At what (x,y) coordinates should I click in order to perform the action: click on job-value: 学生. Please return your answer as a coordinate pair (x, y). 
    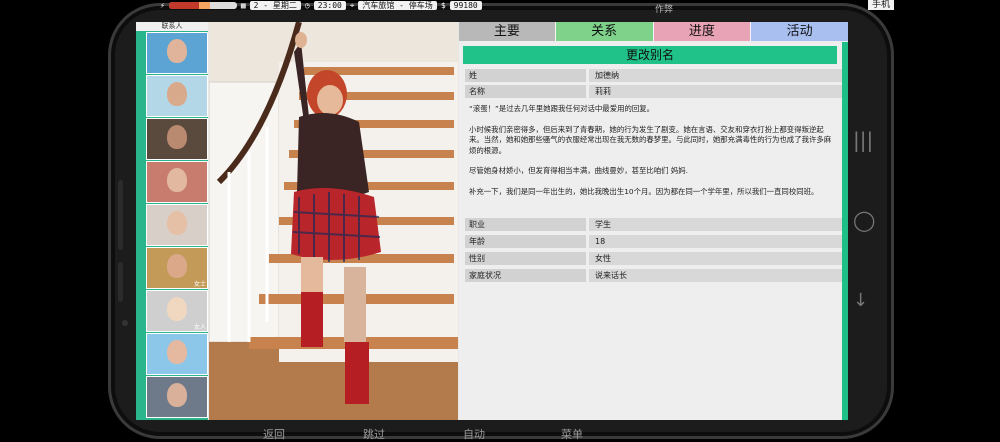
    Looking at the image, I should click on (716, 224).